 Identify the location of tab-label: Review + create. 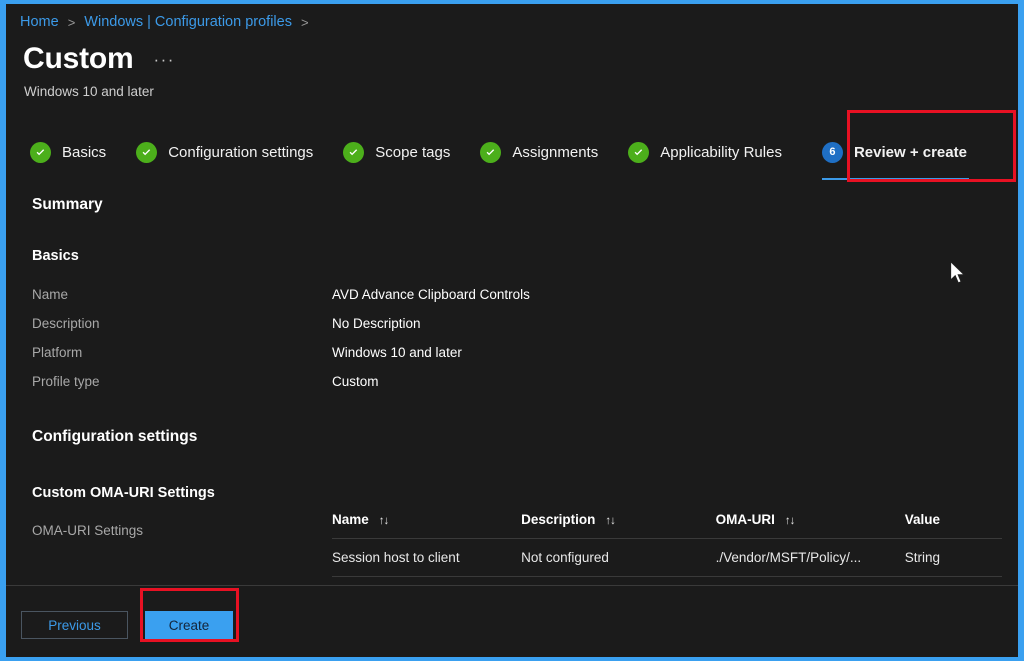
(910, 152).